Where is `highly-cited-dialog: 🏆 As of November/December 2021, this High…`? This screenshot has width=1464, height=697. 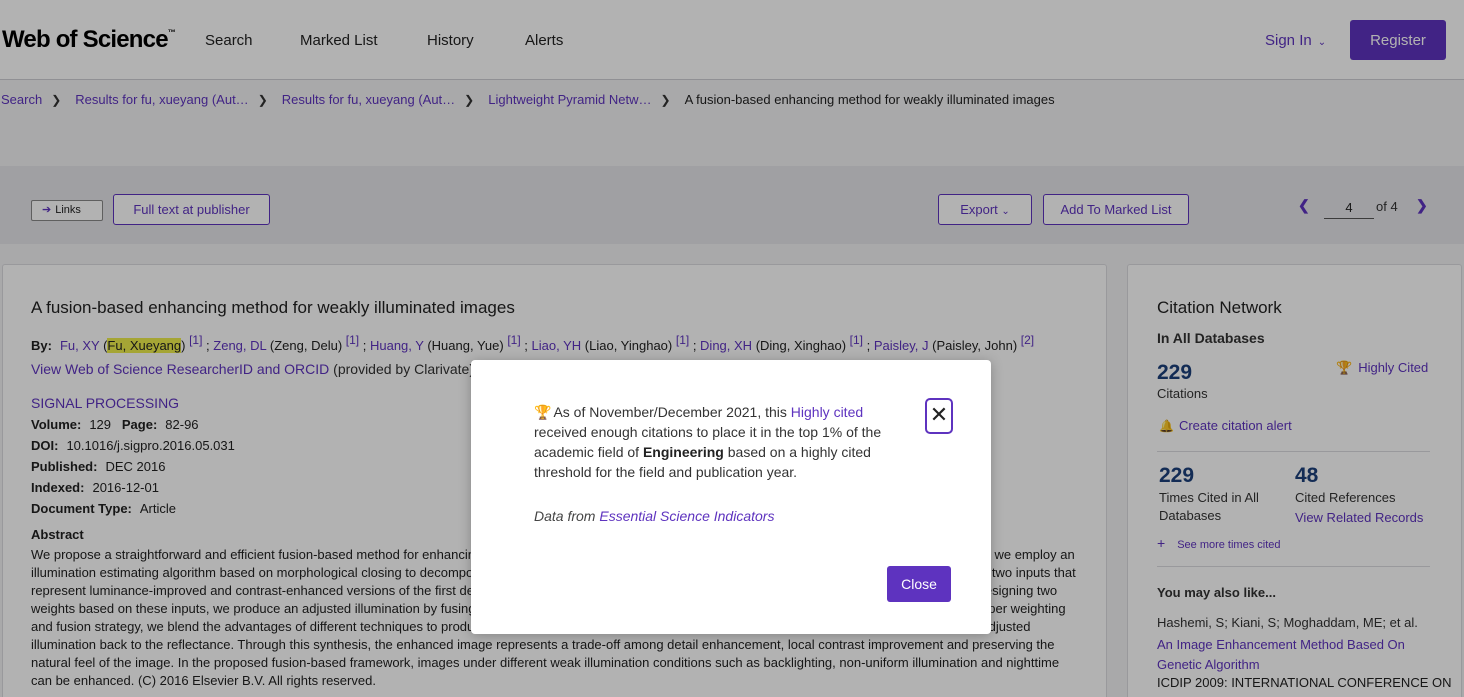 highly-cited-dialog: 🏆 As of November/December 2021, this High… is located at coordinates (731, 497).